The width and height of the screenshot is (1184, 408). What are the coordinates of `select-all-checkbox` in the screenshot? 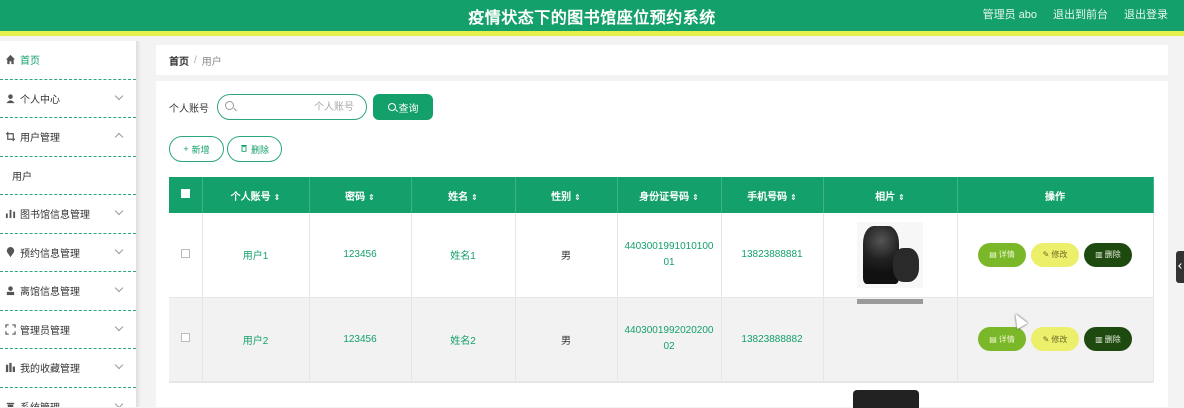 It's located at (185, 193).